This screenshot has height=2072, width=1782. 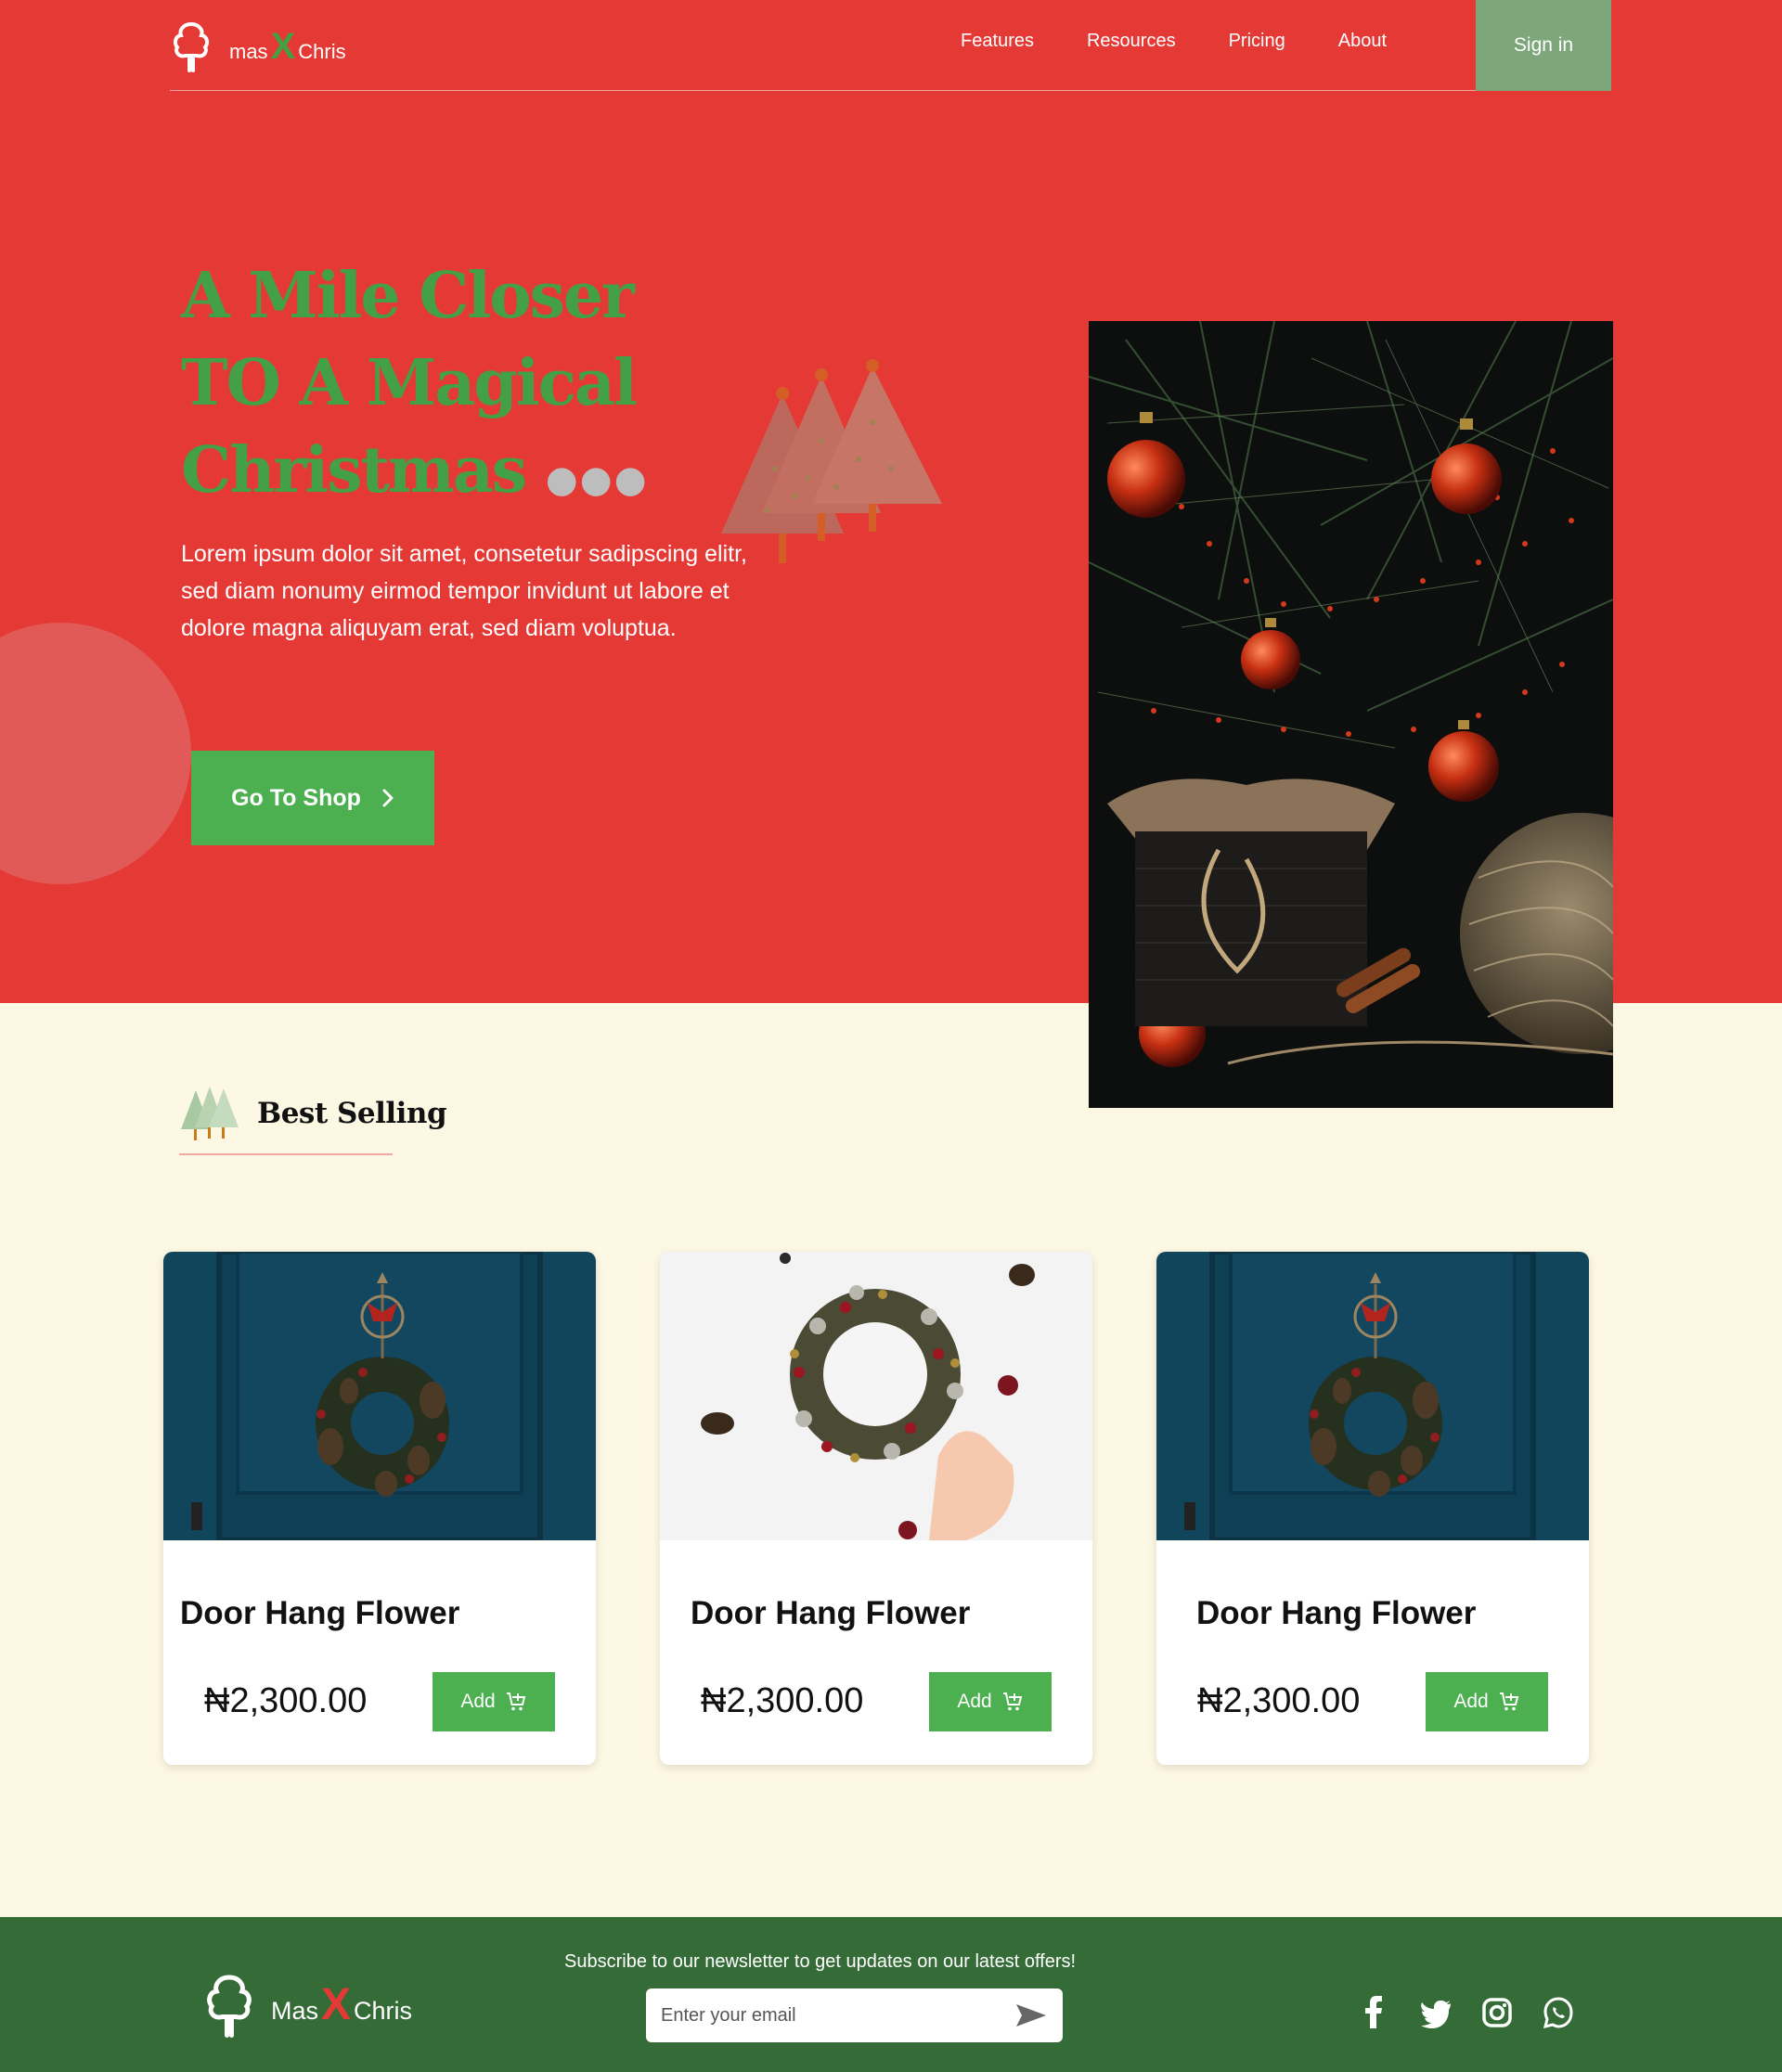 I want to click on go-to-shop-label: Go To Shop, so click(x=296, y=797).